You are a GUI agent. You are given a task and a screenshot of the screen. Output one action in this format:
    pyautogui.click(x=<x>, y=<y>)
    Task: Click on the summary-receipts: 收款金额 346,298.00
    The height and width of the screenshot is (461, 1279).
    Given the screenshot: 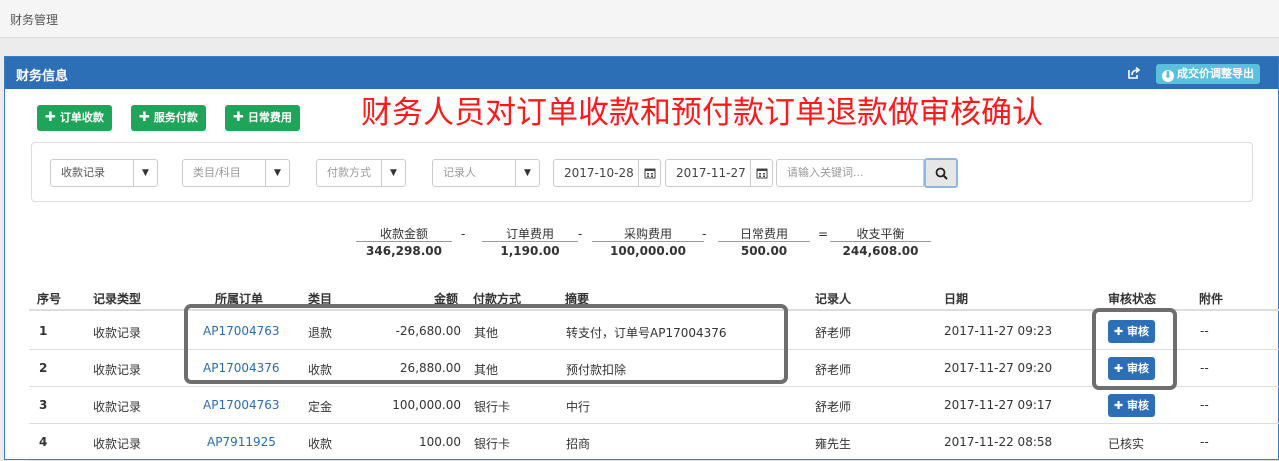 What is the action you would take?
    pyautogui.click(x=404, y=241)
    